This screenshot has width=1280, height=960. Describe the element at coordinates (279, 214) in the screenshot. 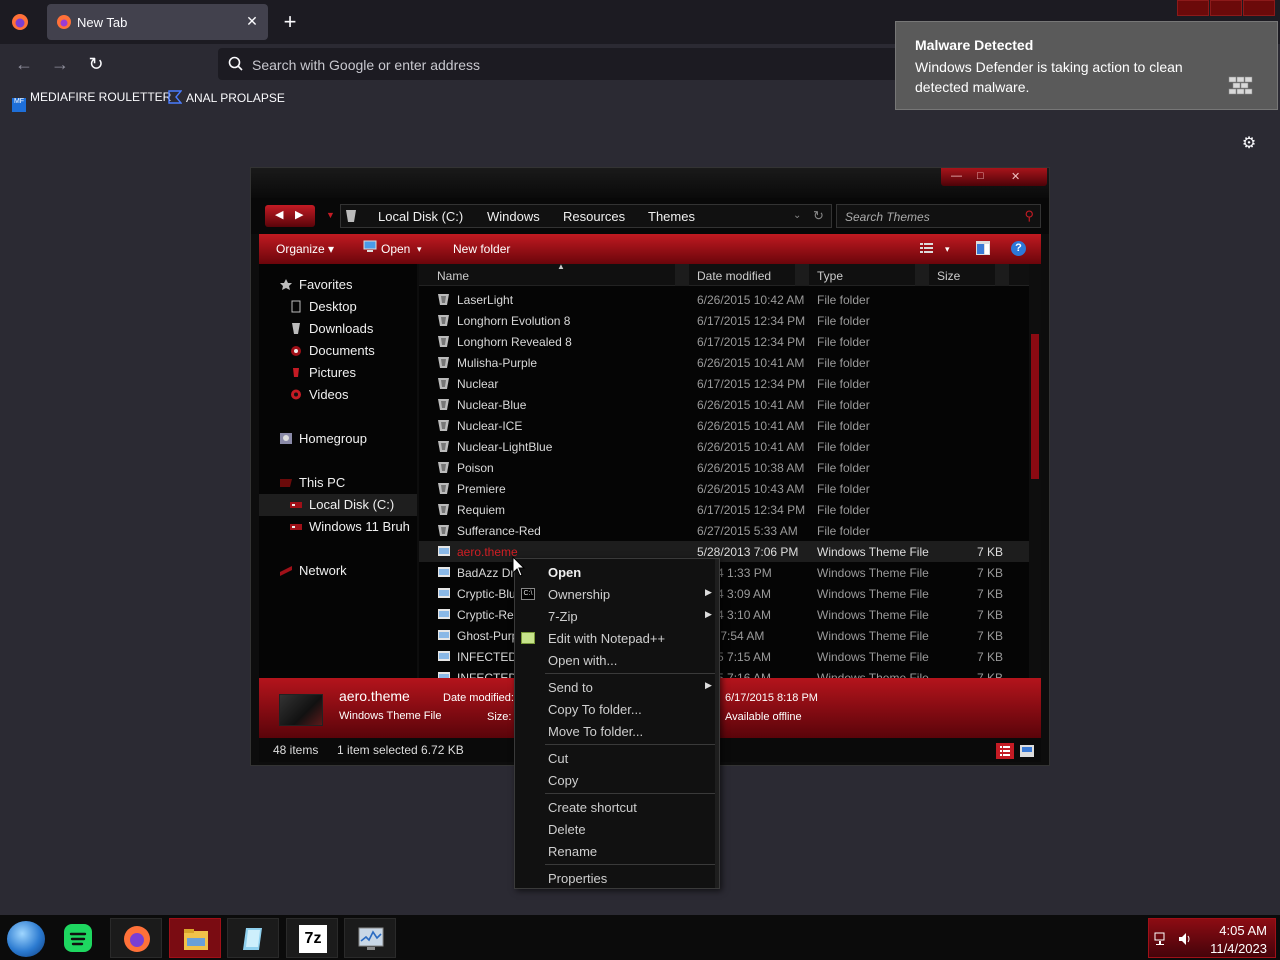

I see `explorer-back-button: ◀` at that location.